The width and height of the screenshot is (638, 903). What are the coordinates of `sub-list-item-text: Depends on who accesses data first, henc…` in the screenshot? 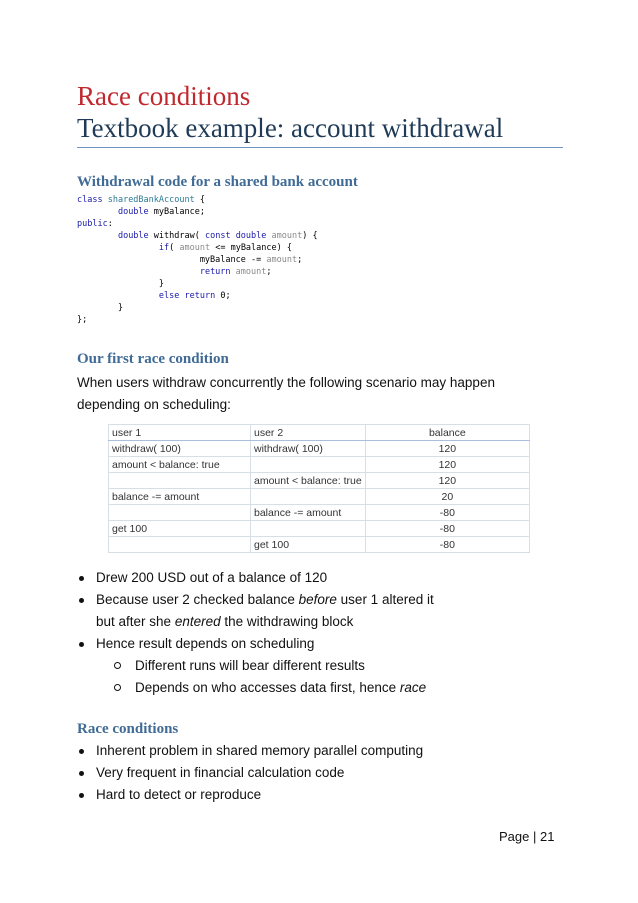 It's located at (281, 687).